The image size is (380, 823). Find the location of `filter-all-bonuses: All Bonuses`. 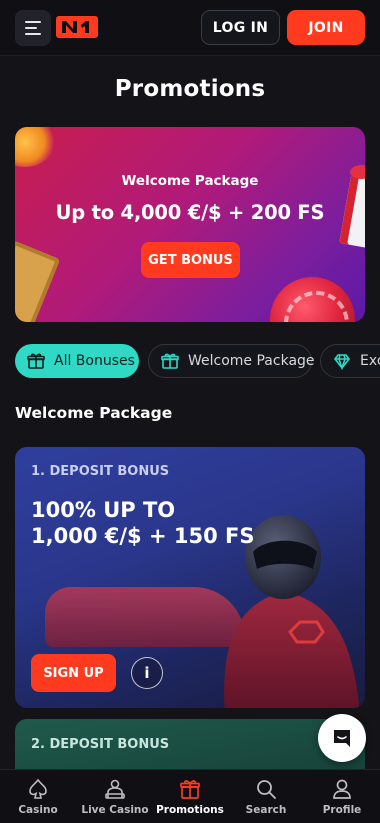

filter-all-bonuses: All Bonuses is located at coordinates (77, 361).